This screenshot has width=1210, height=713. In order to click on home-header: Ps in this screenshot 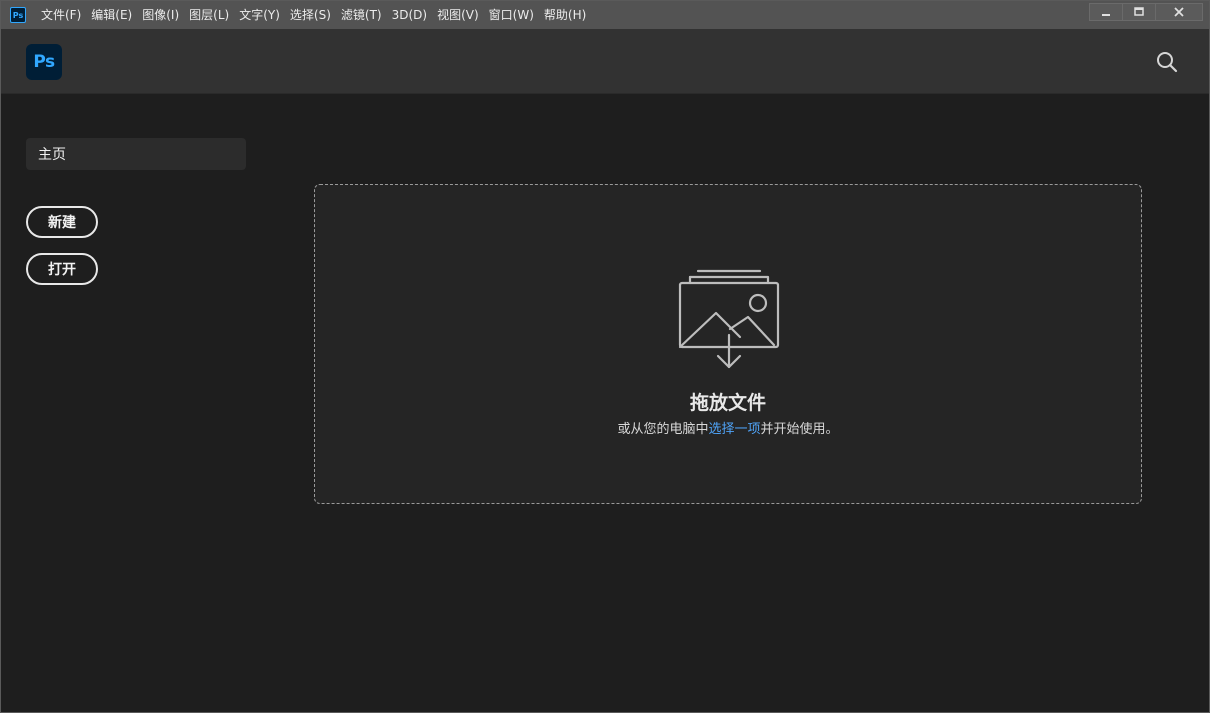, I will do `click(605, 61)`.